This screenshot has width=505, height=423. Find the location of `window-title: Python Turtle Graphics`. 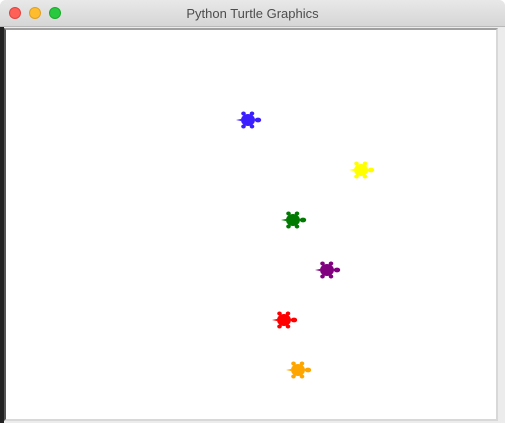

window-title: Python Turtle Graphics is located at coordinates (252, 13).